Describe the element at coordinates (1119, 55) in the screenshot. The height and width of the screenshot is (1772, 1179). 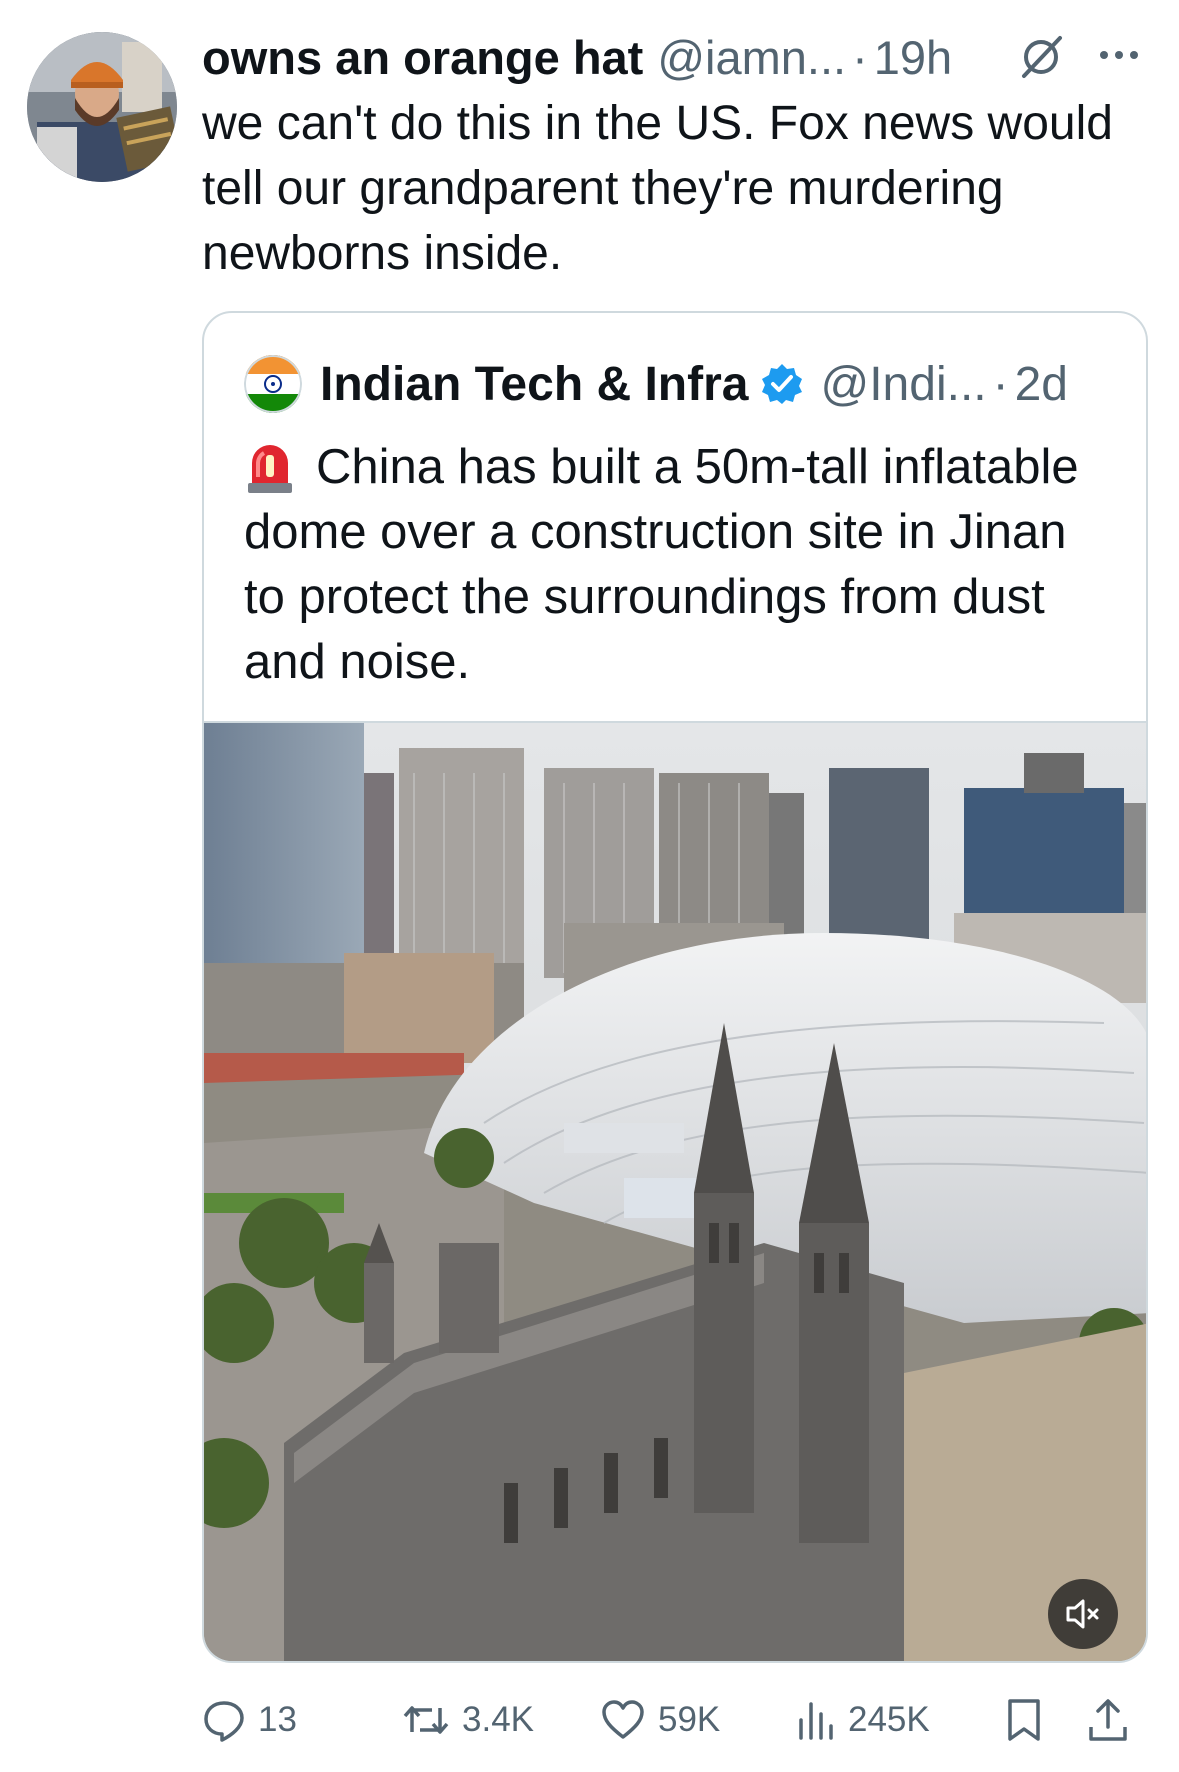
I see `more-icon` at that location.